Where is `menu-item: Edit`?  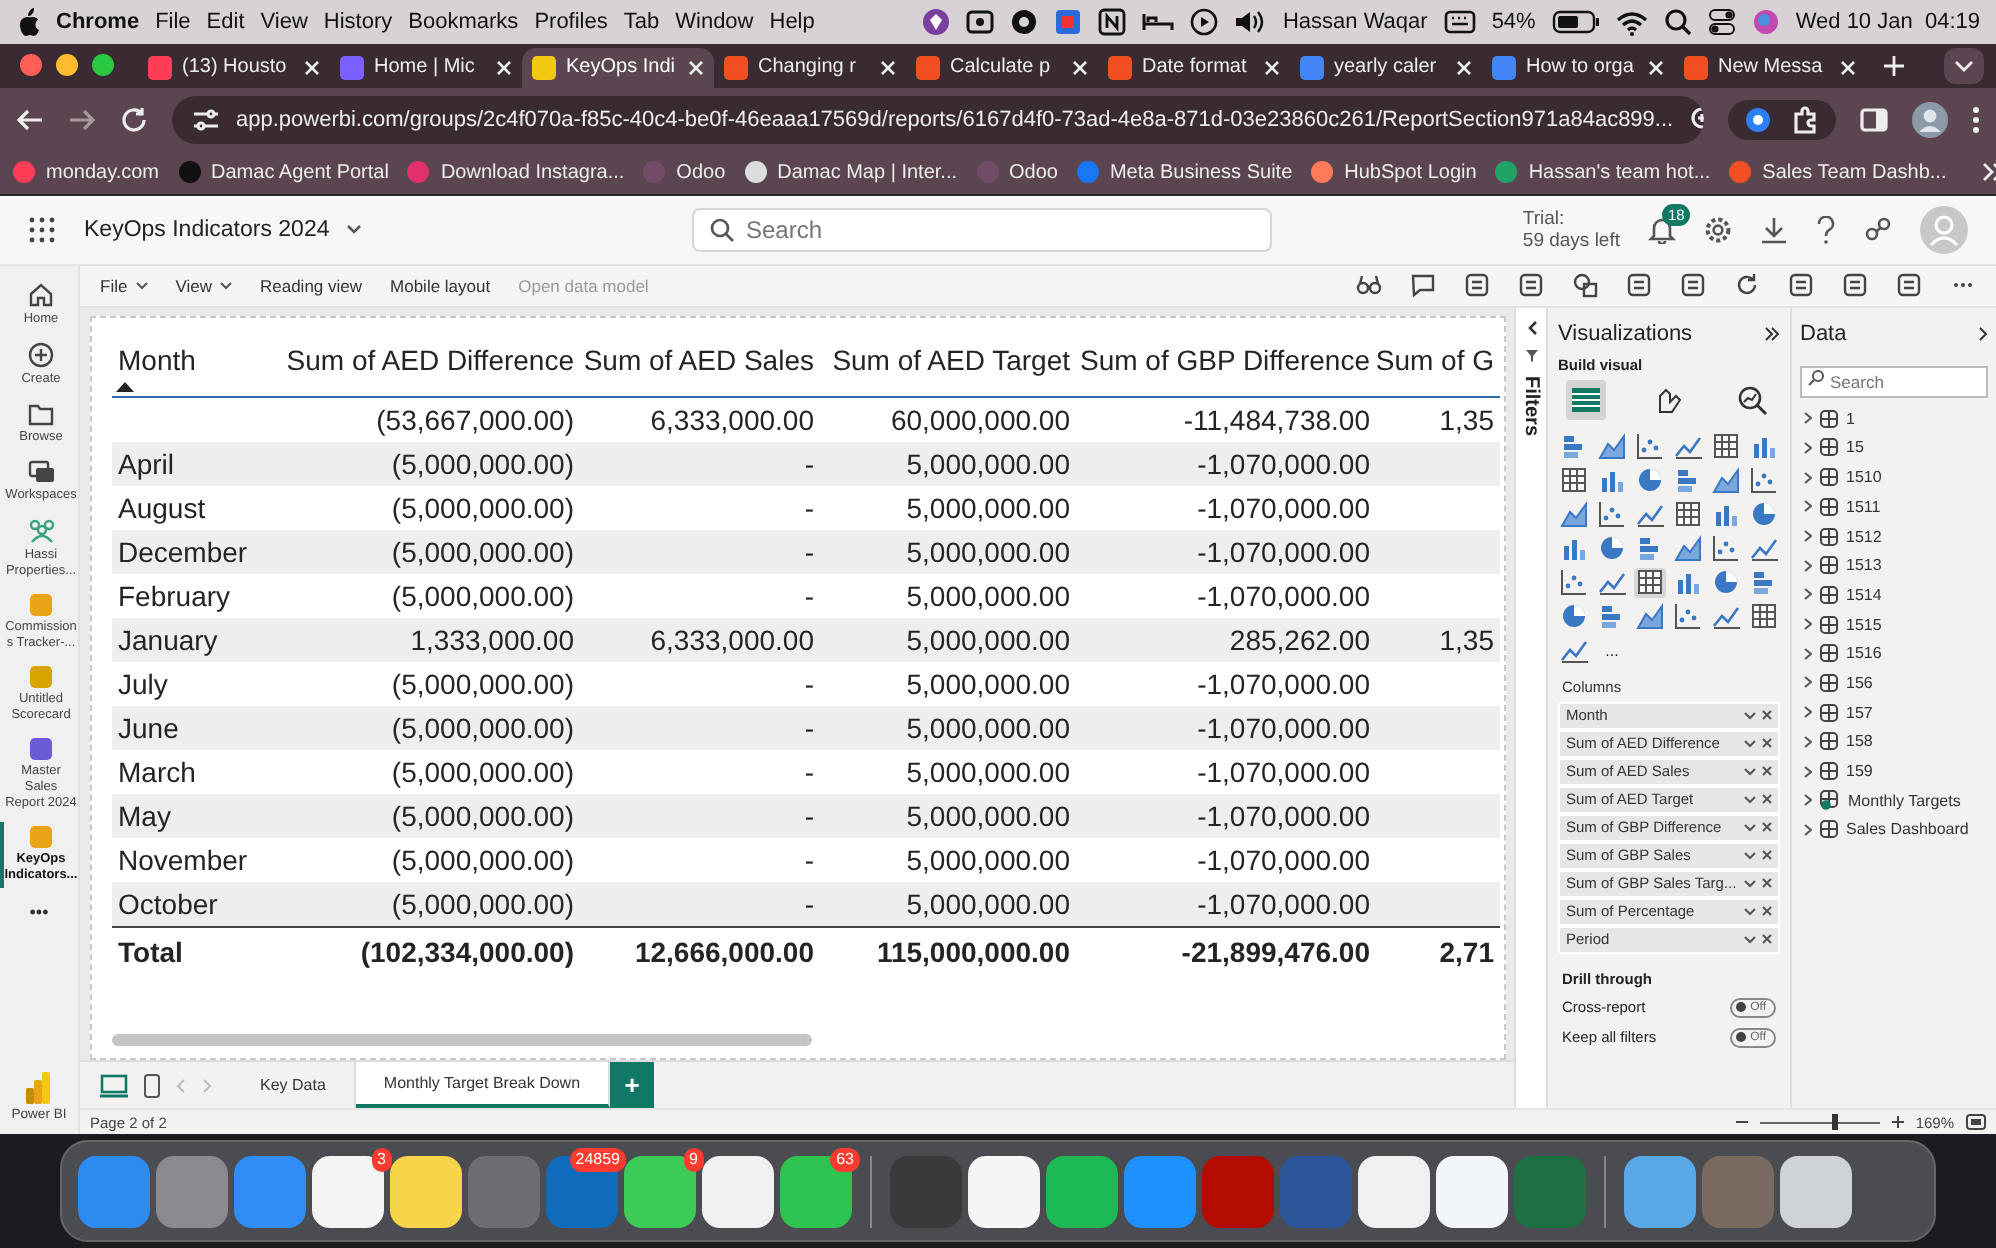 menu-item: Edit is located at coordinates (225, 22).